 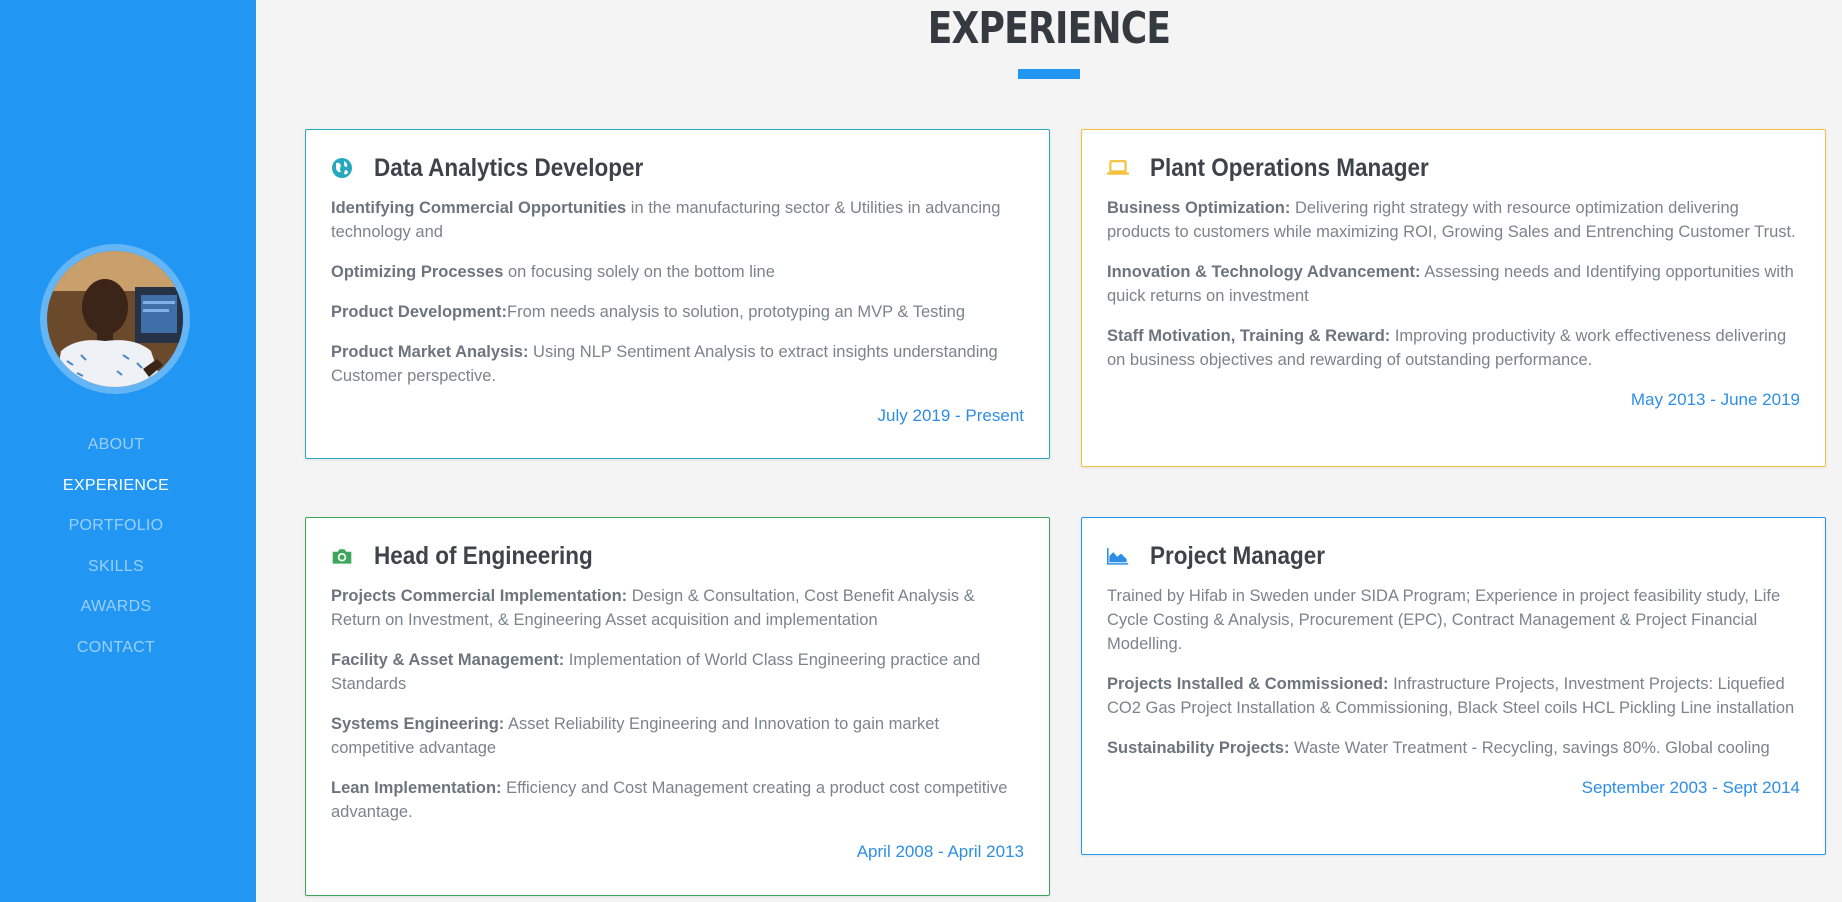 I want to click on card-dates: April 2008 - April 2013, so click(x=940, y=851).